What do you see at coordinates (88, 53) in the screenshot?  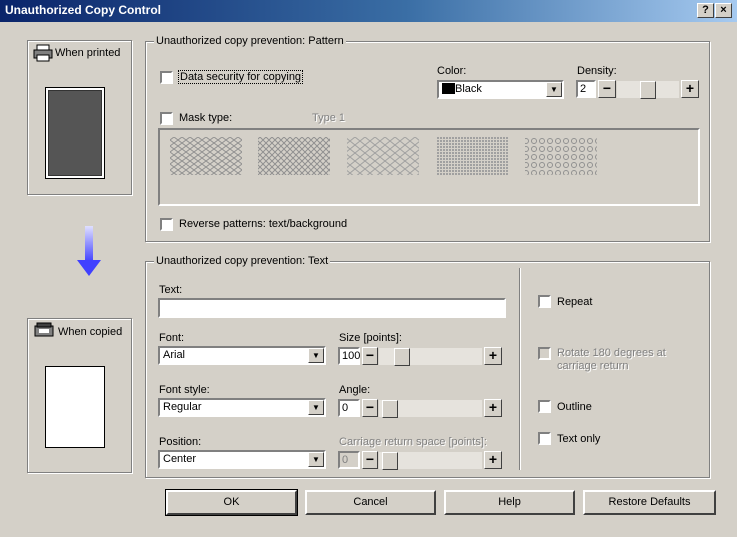 I see `when-printed-label: When printed` at bounding box center [88, 53].